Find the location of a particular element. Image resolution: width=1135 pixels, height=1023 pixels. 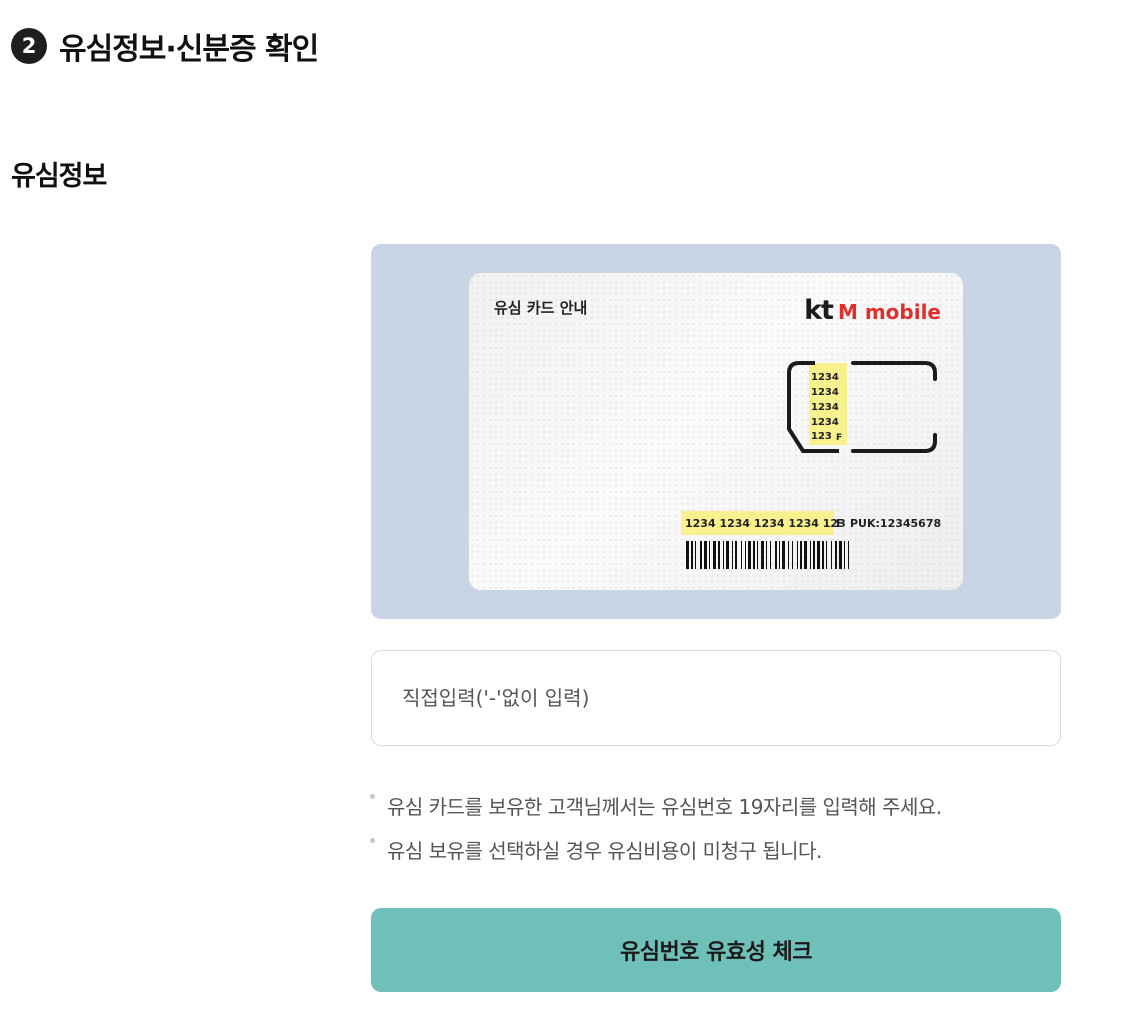

sim-validity-check-button: 유심번호 유효성 체크 is located at coordinates (716, 950).